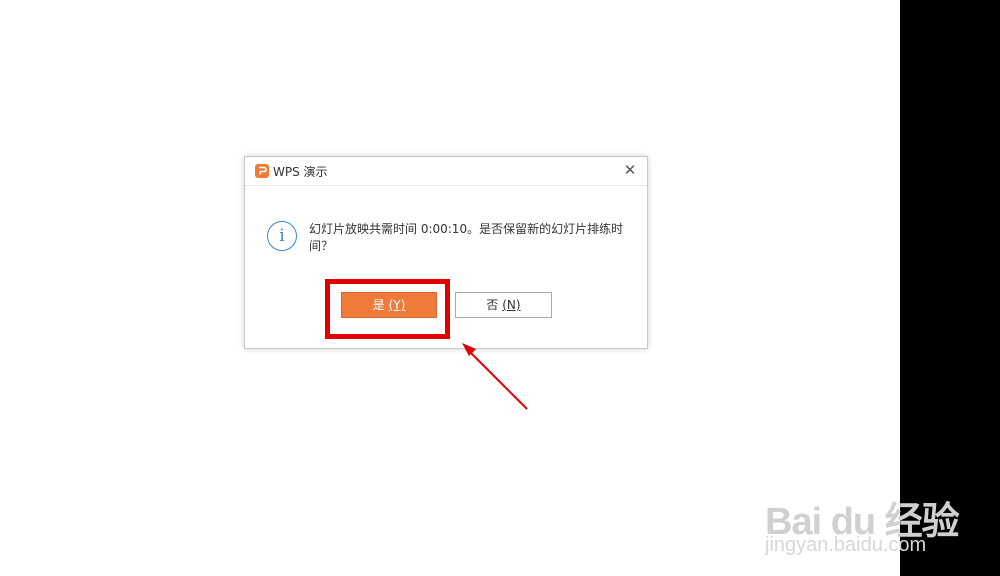 The height and width of the screenshot is (576, 1000). What do you see at coordinates (300, 172) in the screenshot?
I see `dialog-title: WPS 演示` at bounding box center [300, 172].